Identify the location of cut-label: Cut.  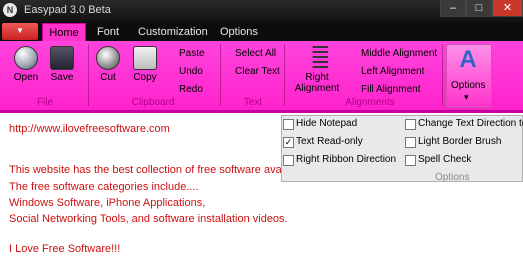
(108, 77).